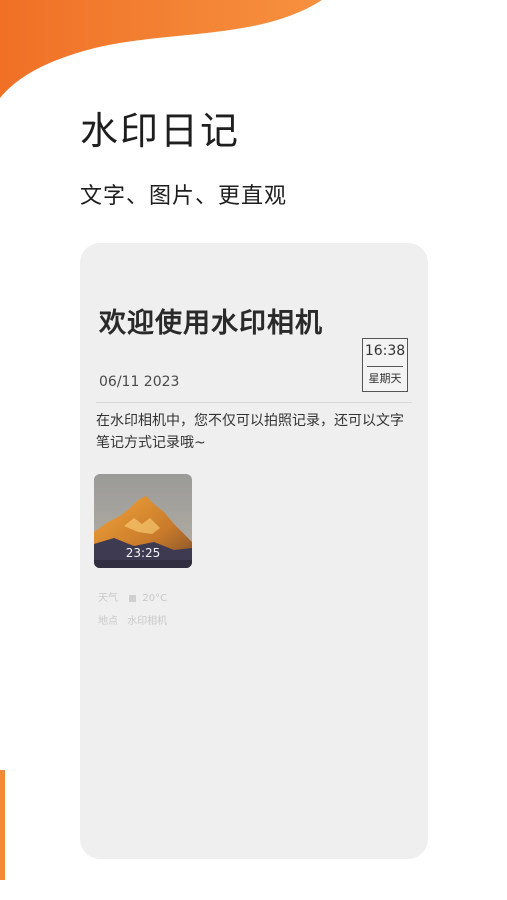 The image size is (507, 900). Describe the element at coordinates (147, 621) in the screenshot. I see `location-value: 水印相机` at that location.